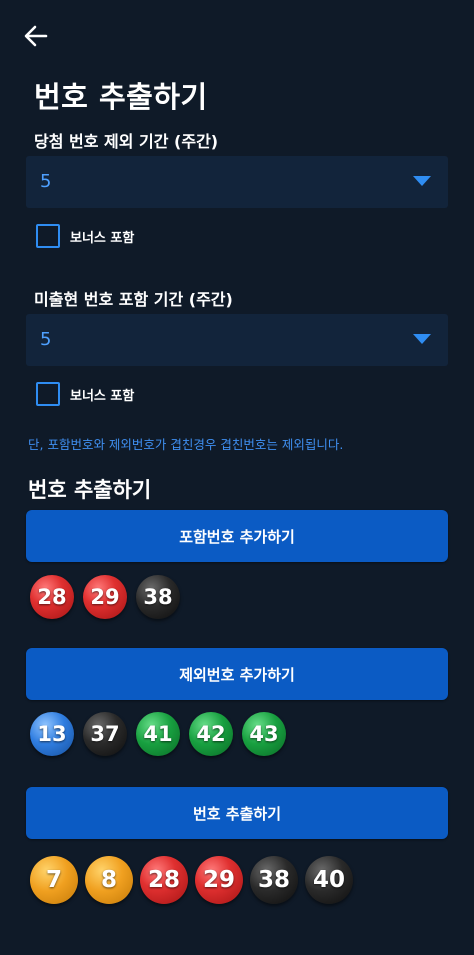 This screenshot has height=955, width=474. What do you see at coordinates (237, 182) in the screenshot?
I see `win-exclusion-select: 5` at bounding box center [237, 182].